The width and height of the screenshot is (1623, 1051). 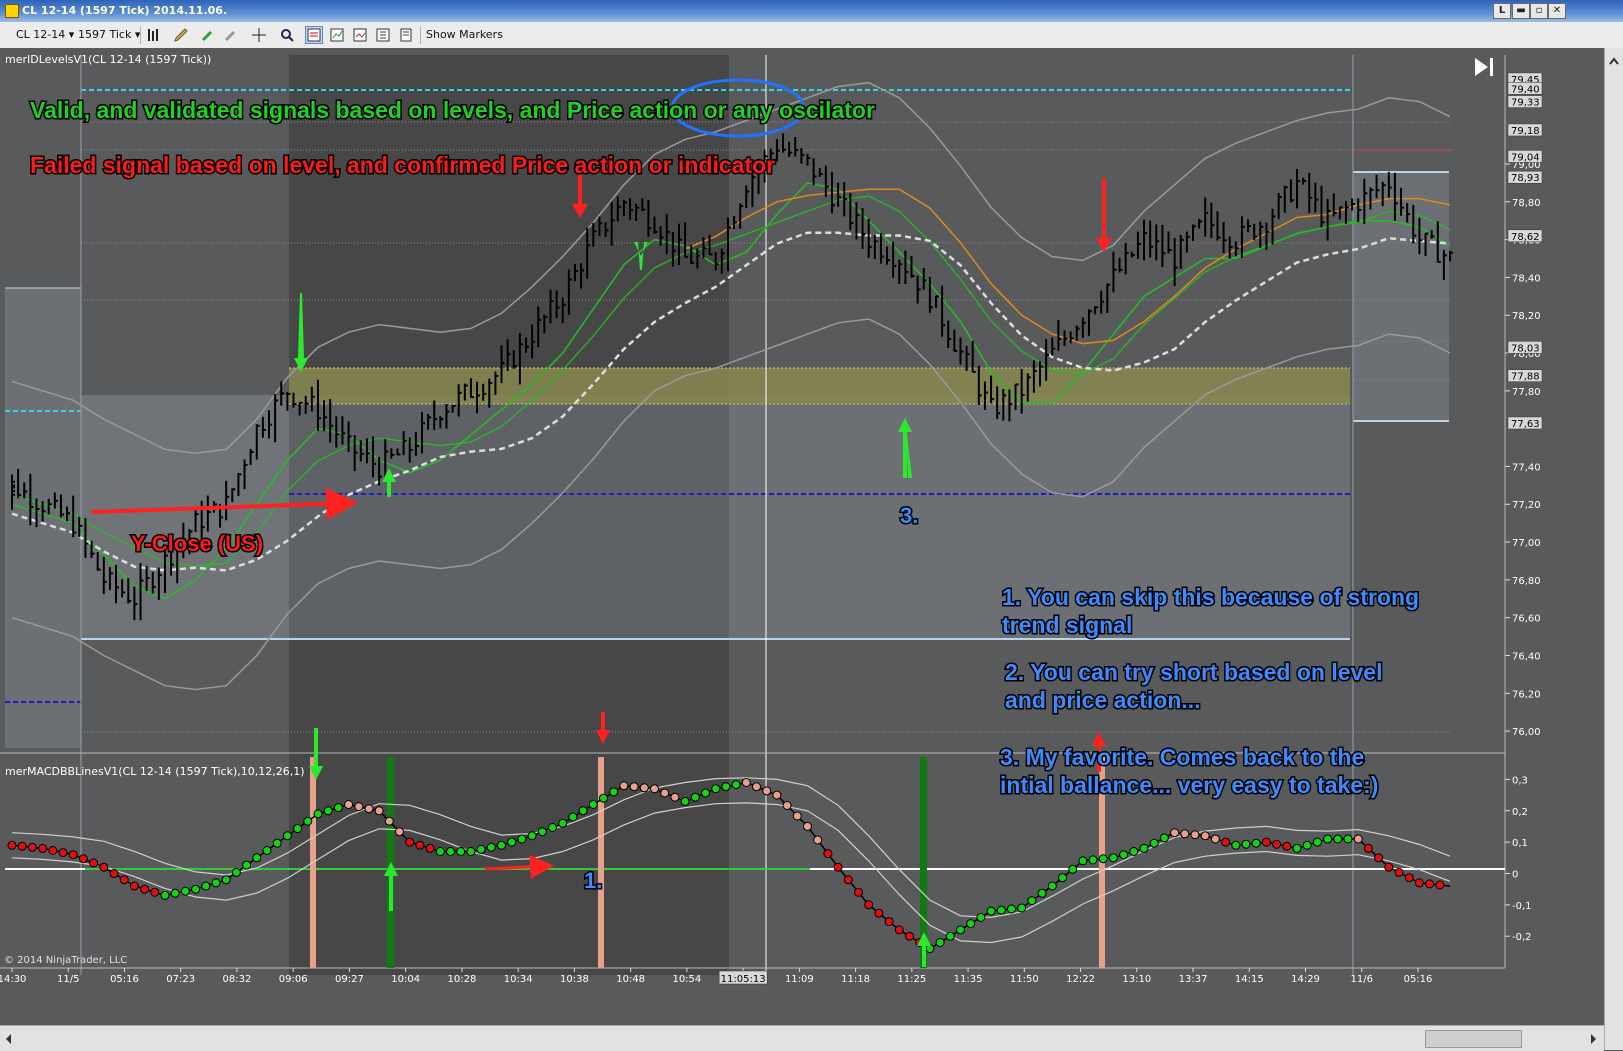 I want to click on crosshair-icon, so click(x=259, y=35).